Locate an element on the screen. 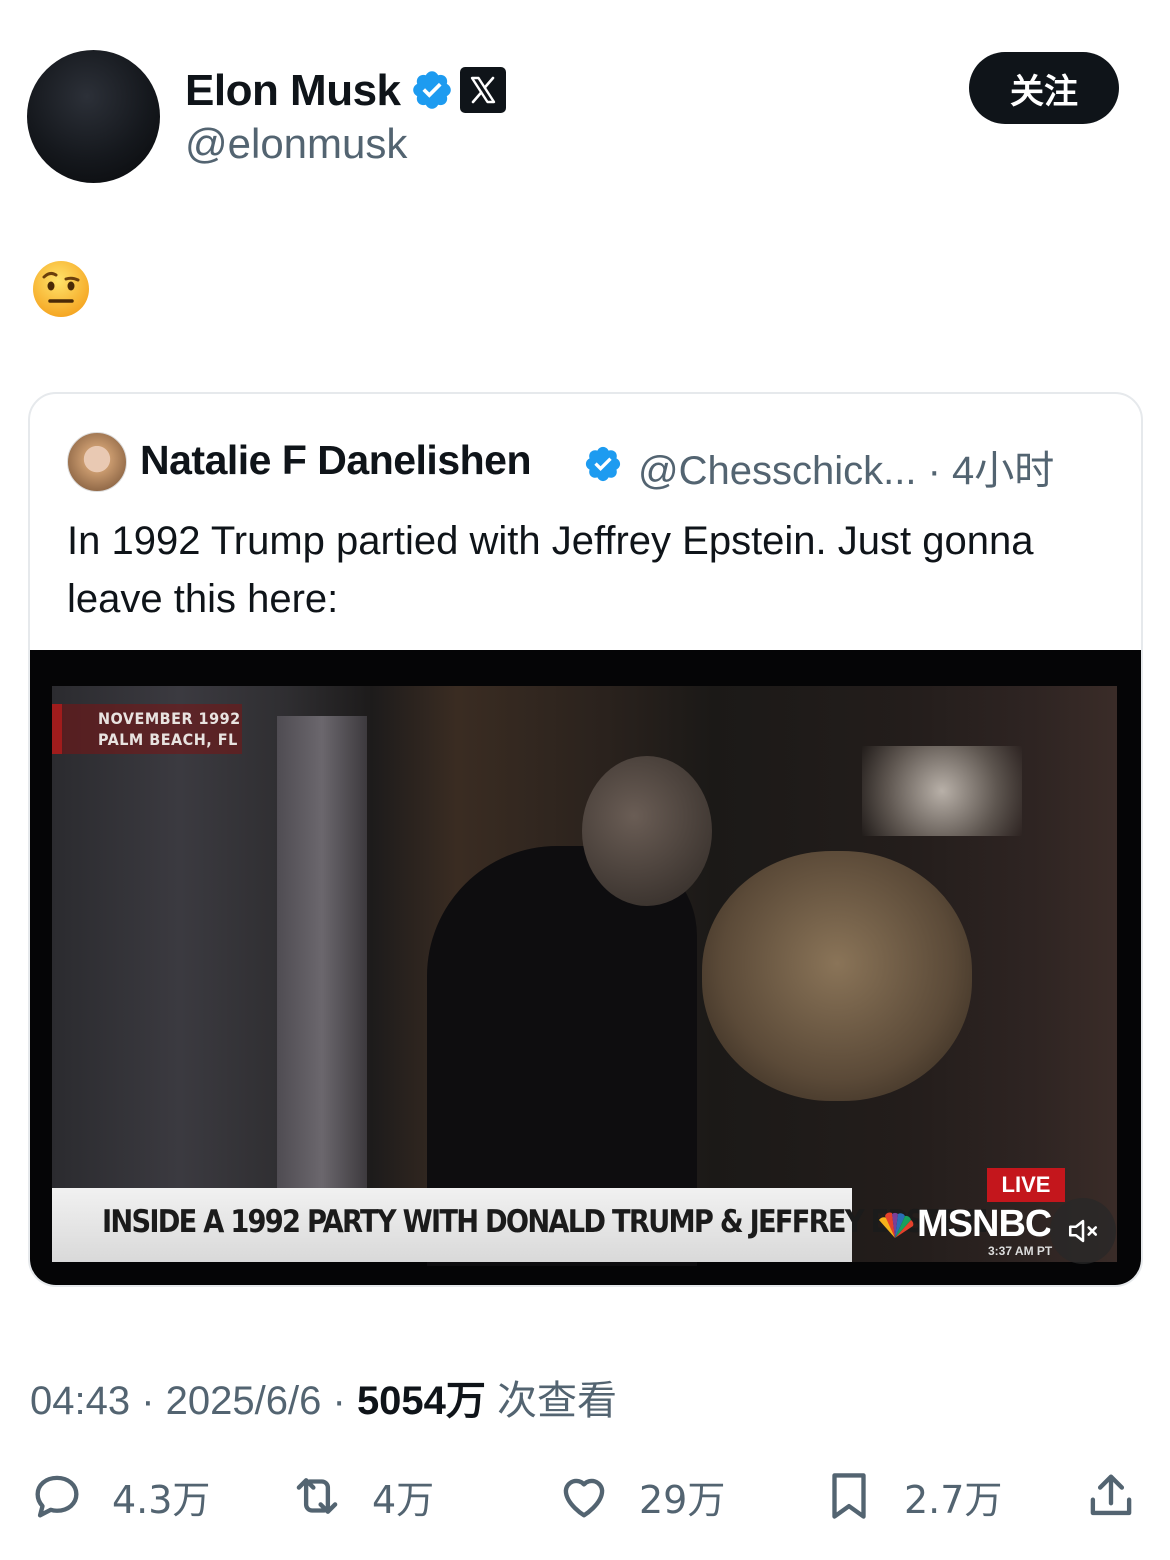 This screenshot has width=1170, height=1560. repost-icon is located at coordinates (317, 1496).